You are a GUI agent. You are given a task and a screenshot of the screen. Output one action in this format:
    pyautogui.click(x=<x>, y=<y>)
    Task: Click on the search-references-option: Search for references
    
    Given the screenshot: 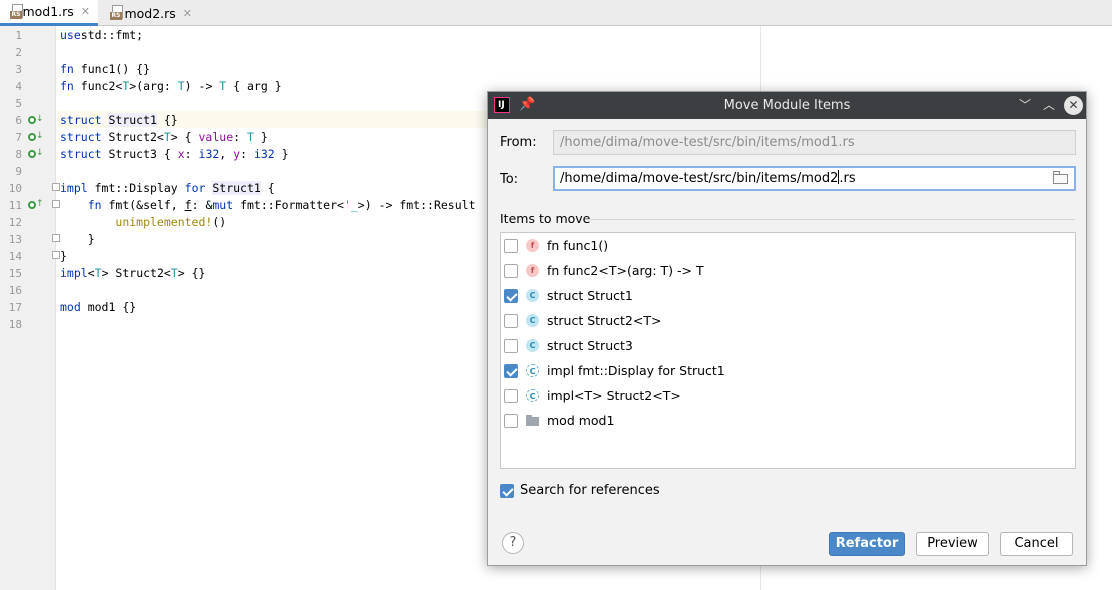 What is the action you would take?
    pyautogui.click(x=580, y=490)
    